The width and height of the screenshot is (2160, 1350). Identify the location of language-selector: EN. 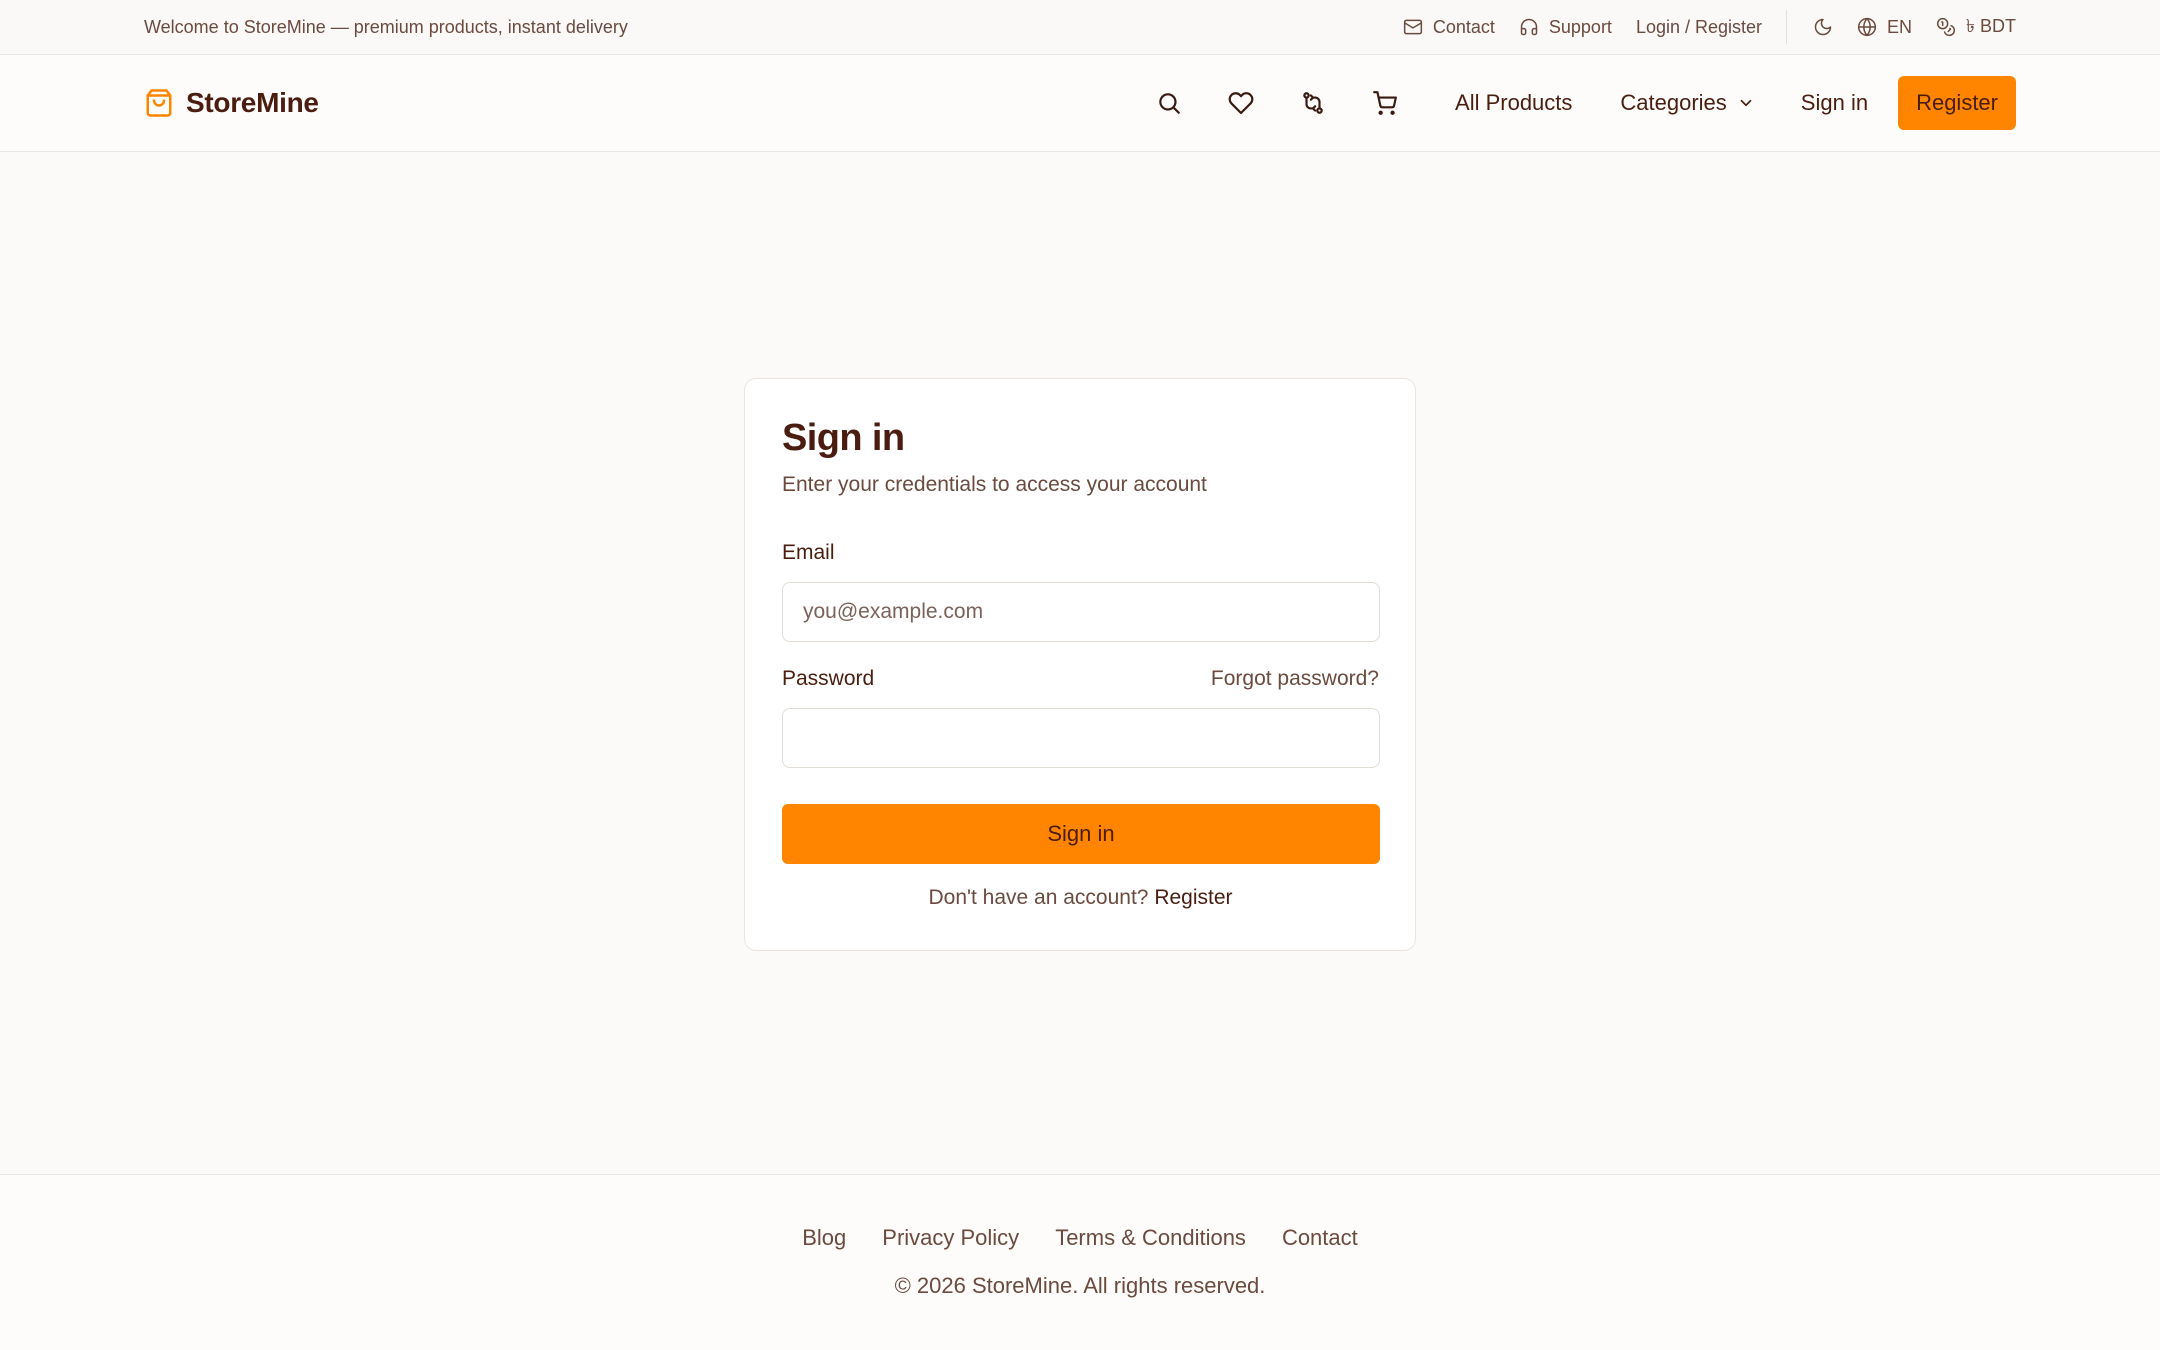
(1884, 27).